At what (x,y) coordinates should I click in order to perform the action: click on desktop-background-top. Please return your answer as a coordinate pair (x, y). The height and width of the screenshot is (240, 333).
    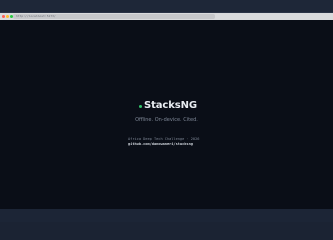
    Looking at the image, I should click on (166, 6).